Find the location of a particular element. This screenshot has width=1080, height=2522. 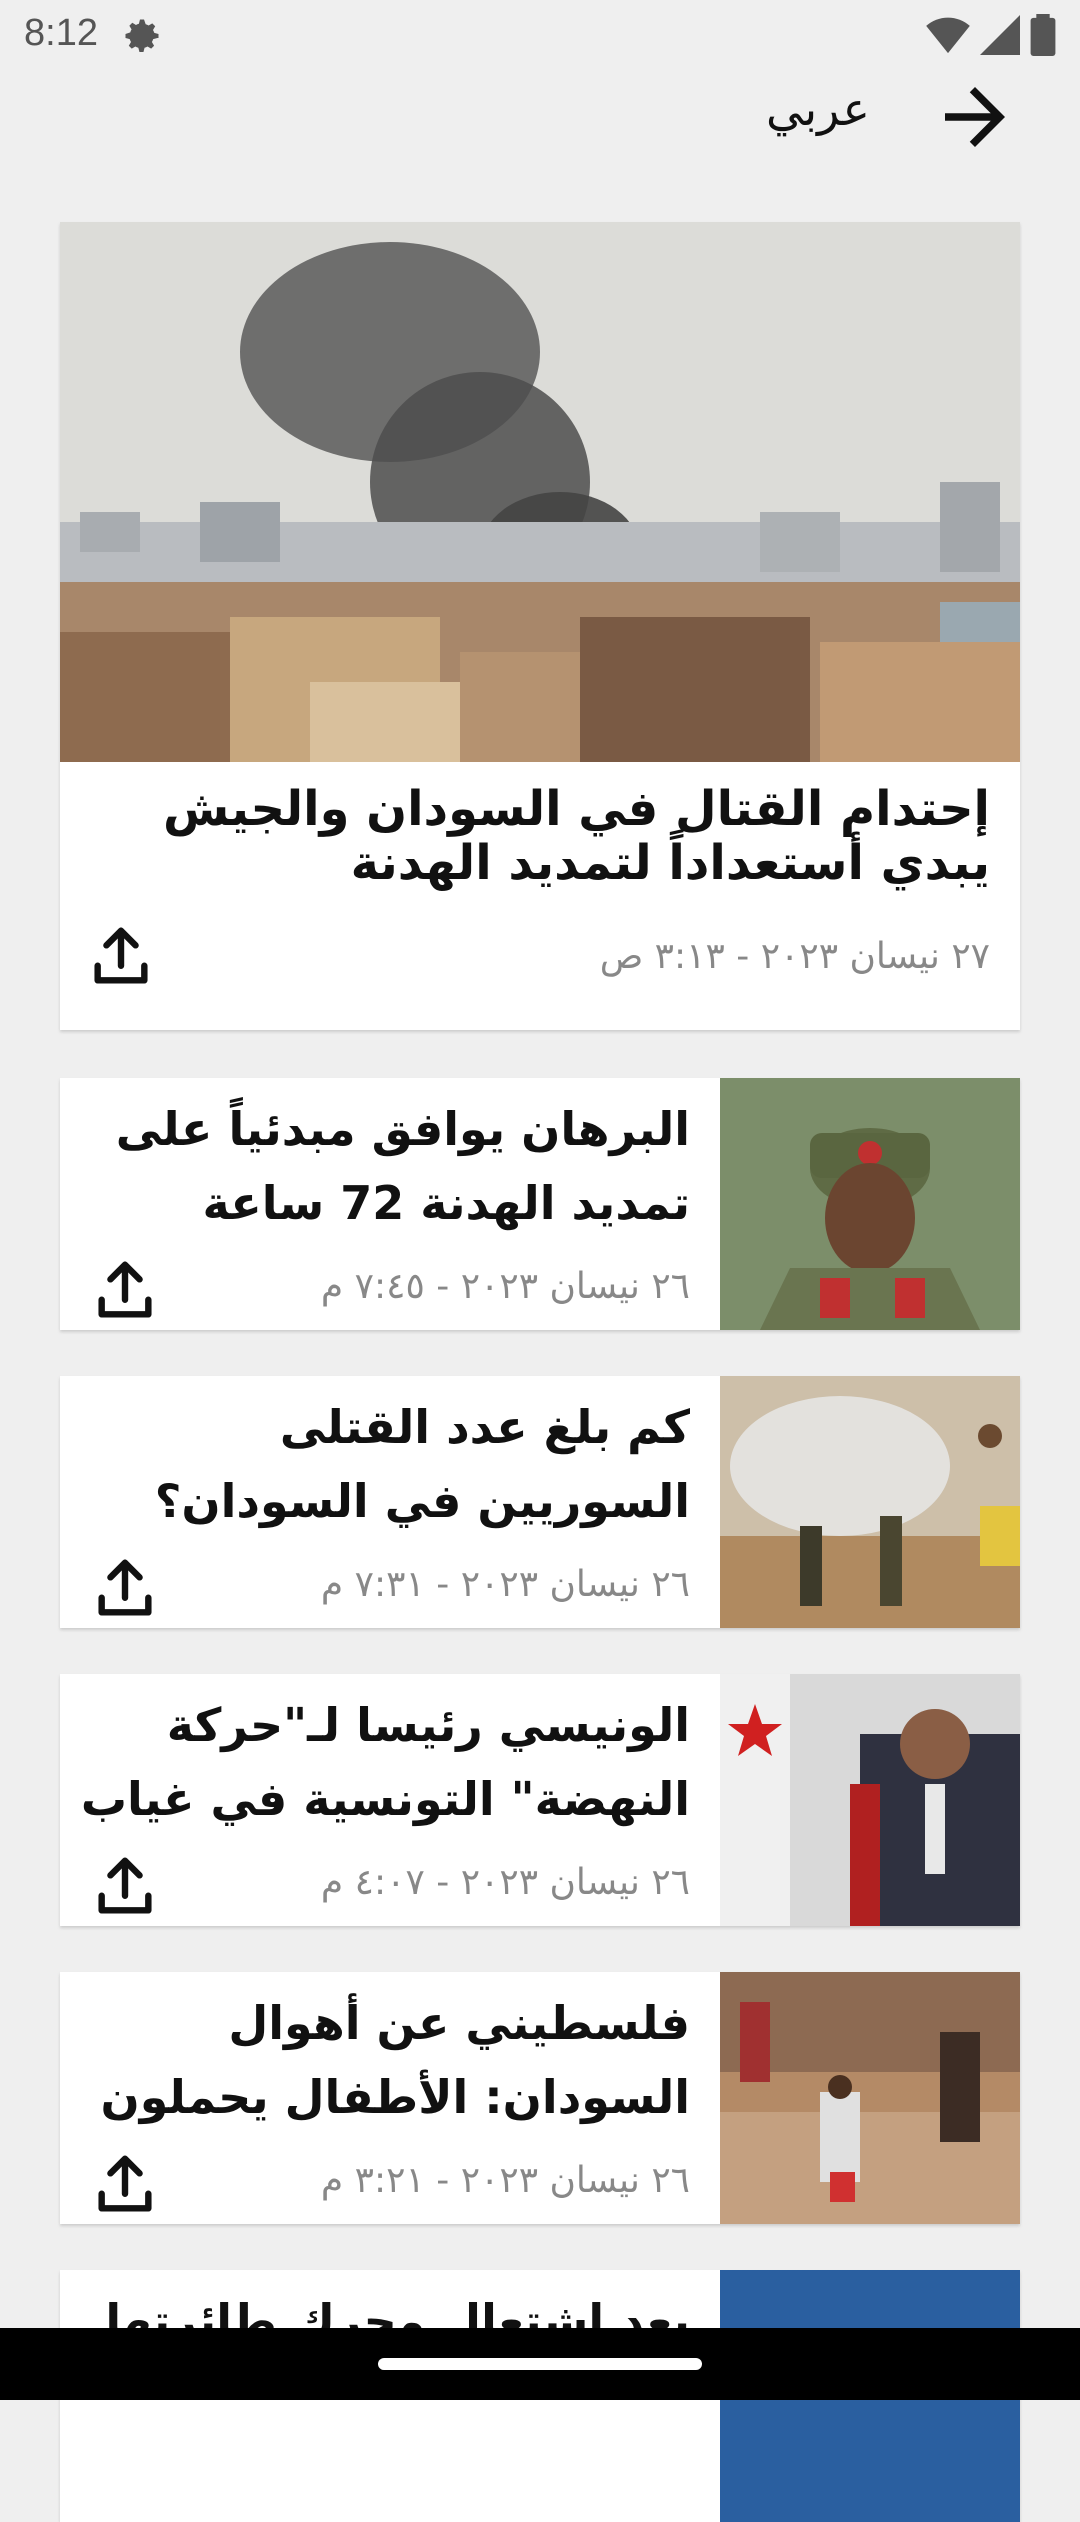

status-icons is located at coordinates (991, 35).